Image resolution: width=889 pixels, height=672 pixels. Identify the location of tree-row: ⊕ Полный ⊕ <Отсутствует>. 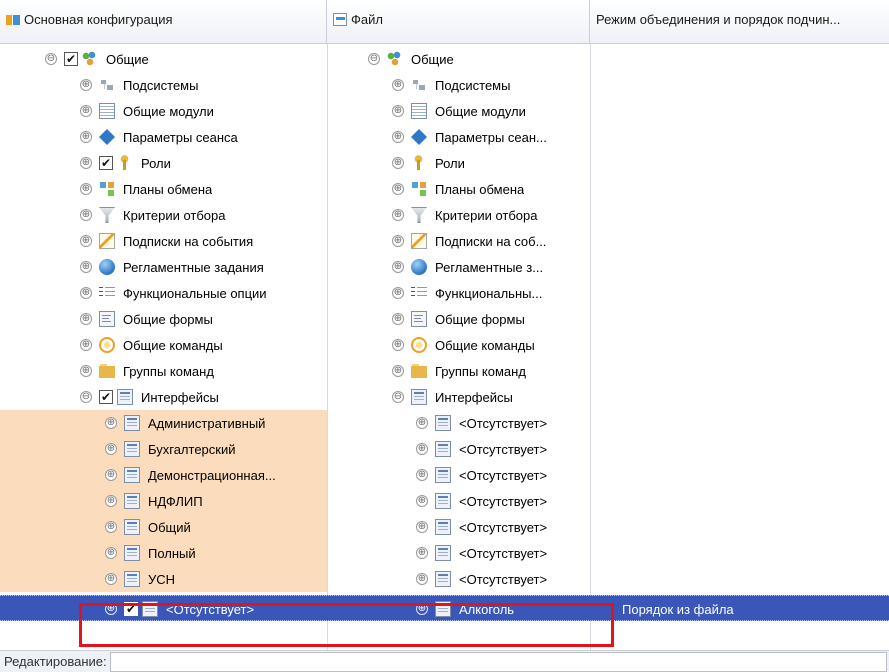
(444, 553).